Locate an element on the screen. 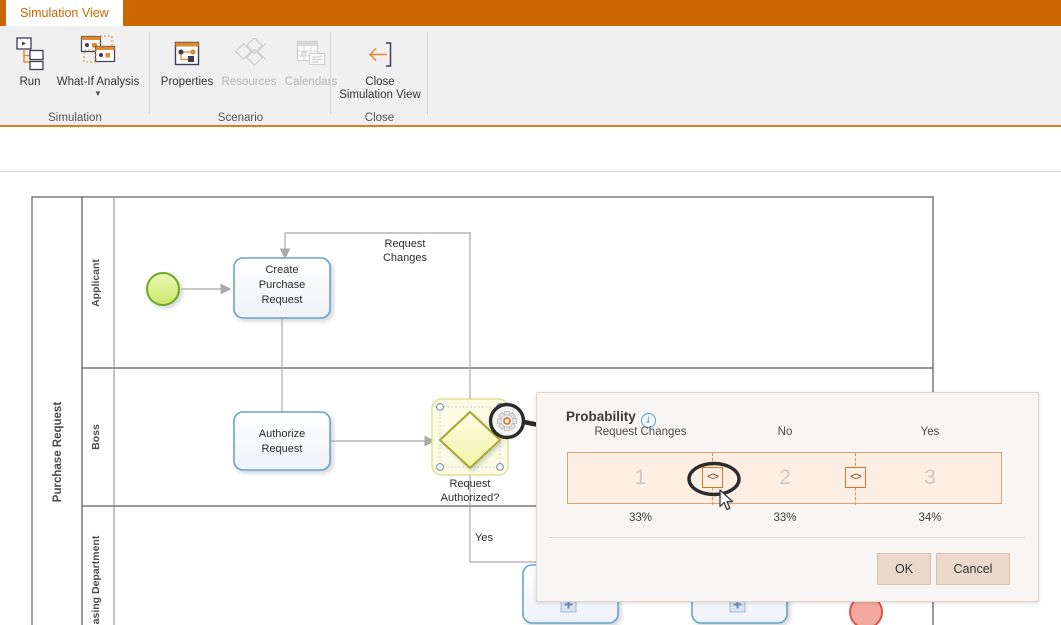 The height and width of the screenshot is (625, 1061). close-simulation-view-icon is located at coordinates (380, 51).